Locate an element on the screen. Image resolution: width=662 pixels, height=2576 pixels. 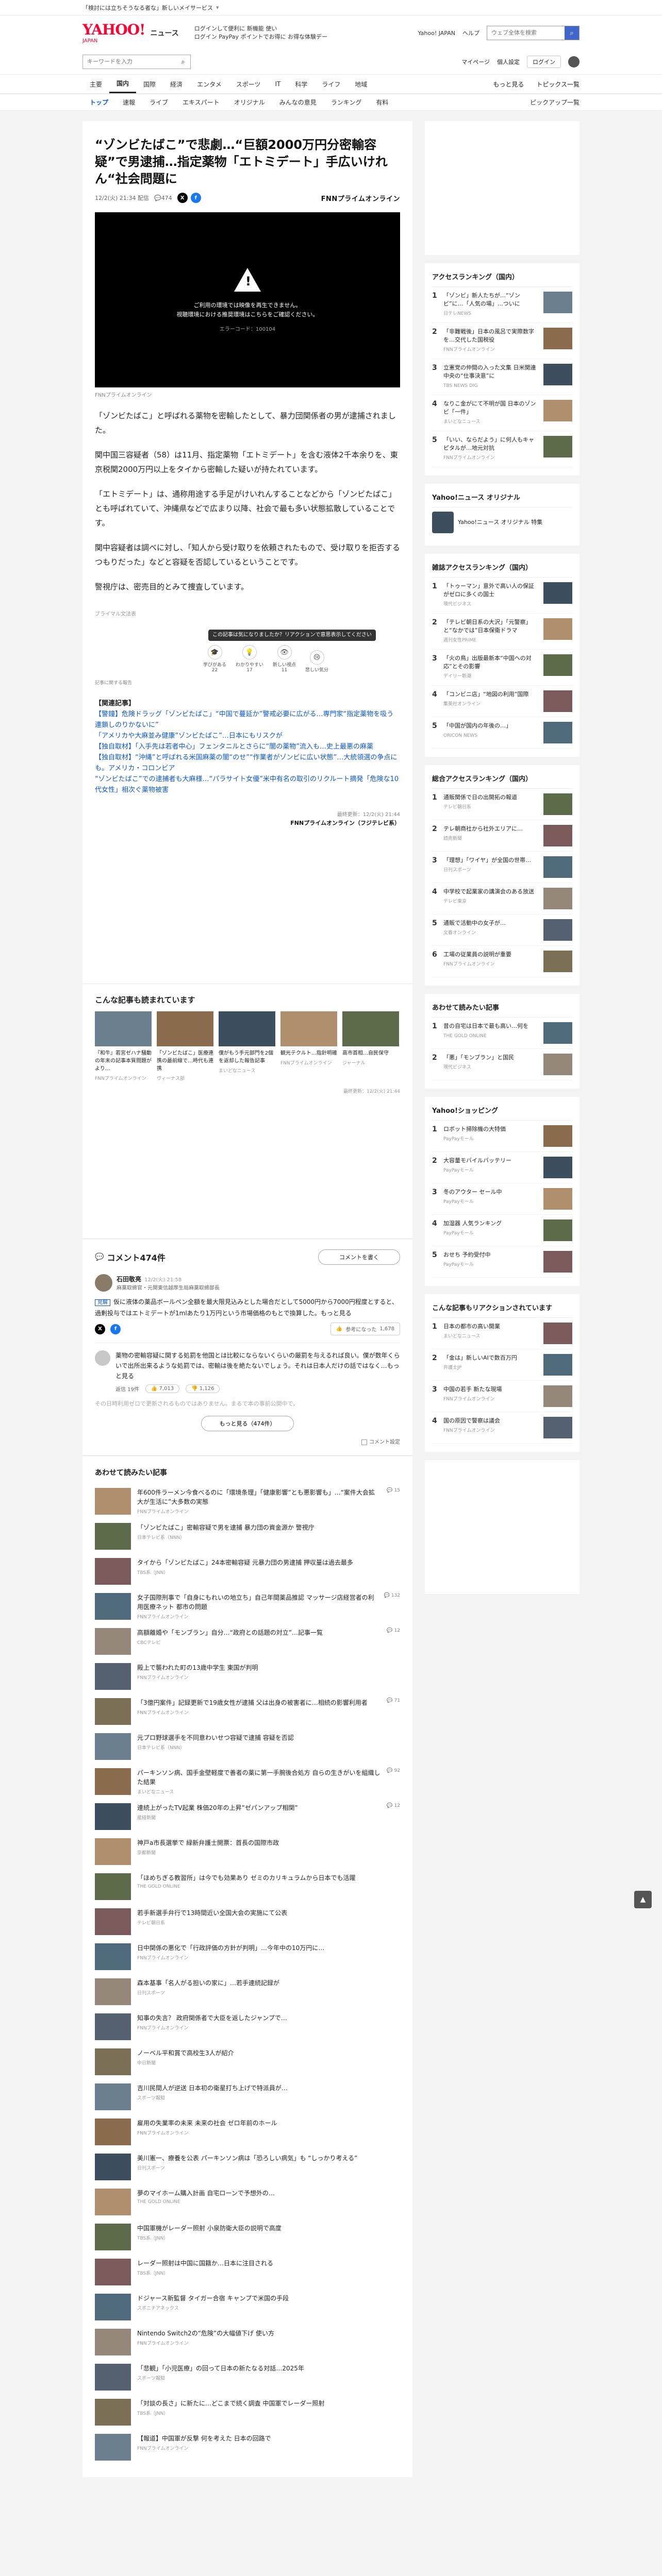
disagree-button: 👎 1,126 is located at coordinates (203, 1388).